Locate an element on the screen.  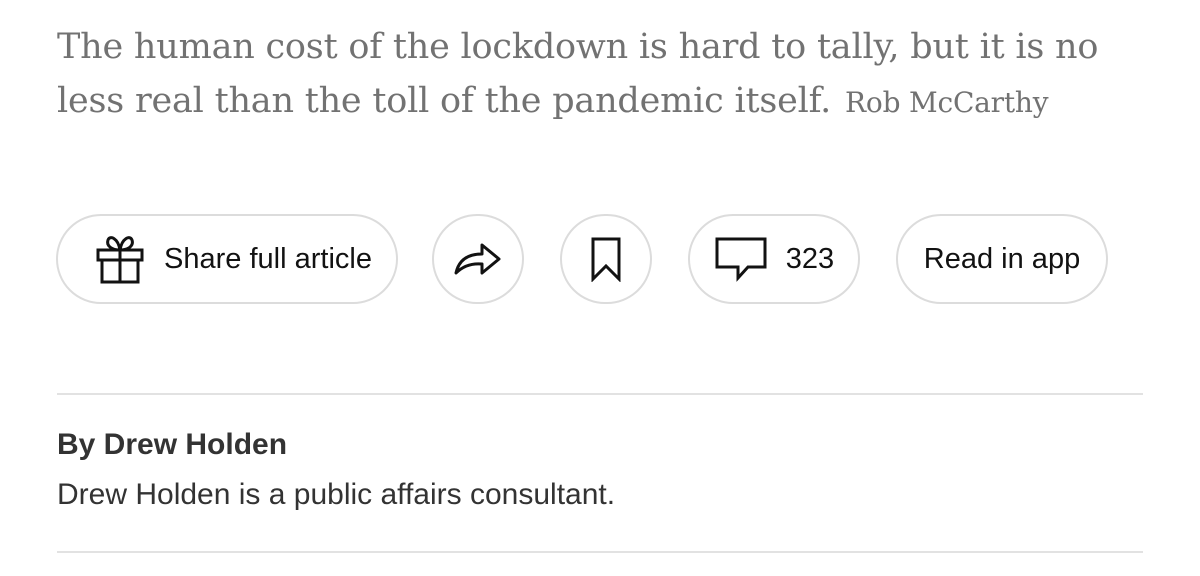
author-byline: By Drew Holden is located at coordinates (172, 444).